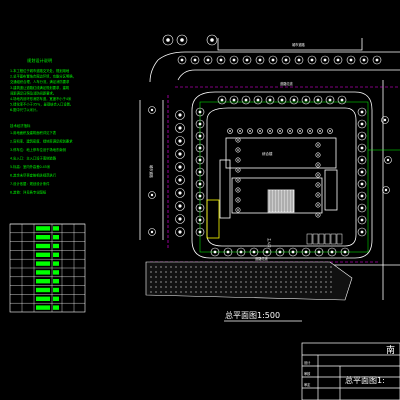  Describe the element at coordinates (225, 189) in the screenshot. I see `side-wing-west` at that location.